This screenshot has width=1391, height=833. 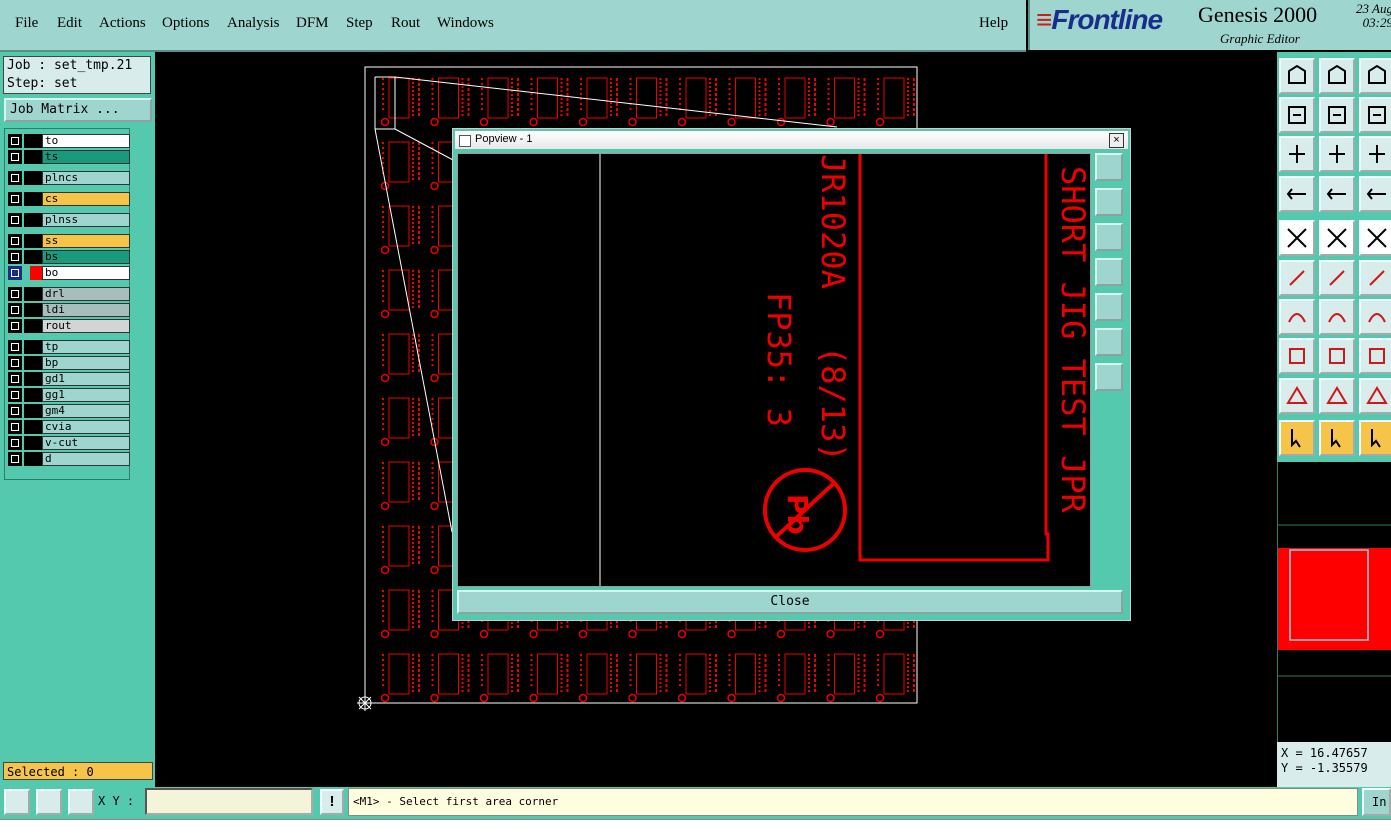 I want to click on popview-close-button: Close, so click(x=790, y=602).